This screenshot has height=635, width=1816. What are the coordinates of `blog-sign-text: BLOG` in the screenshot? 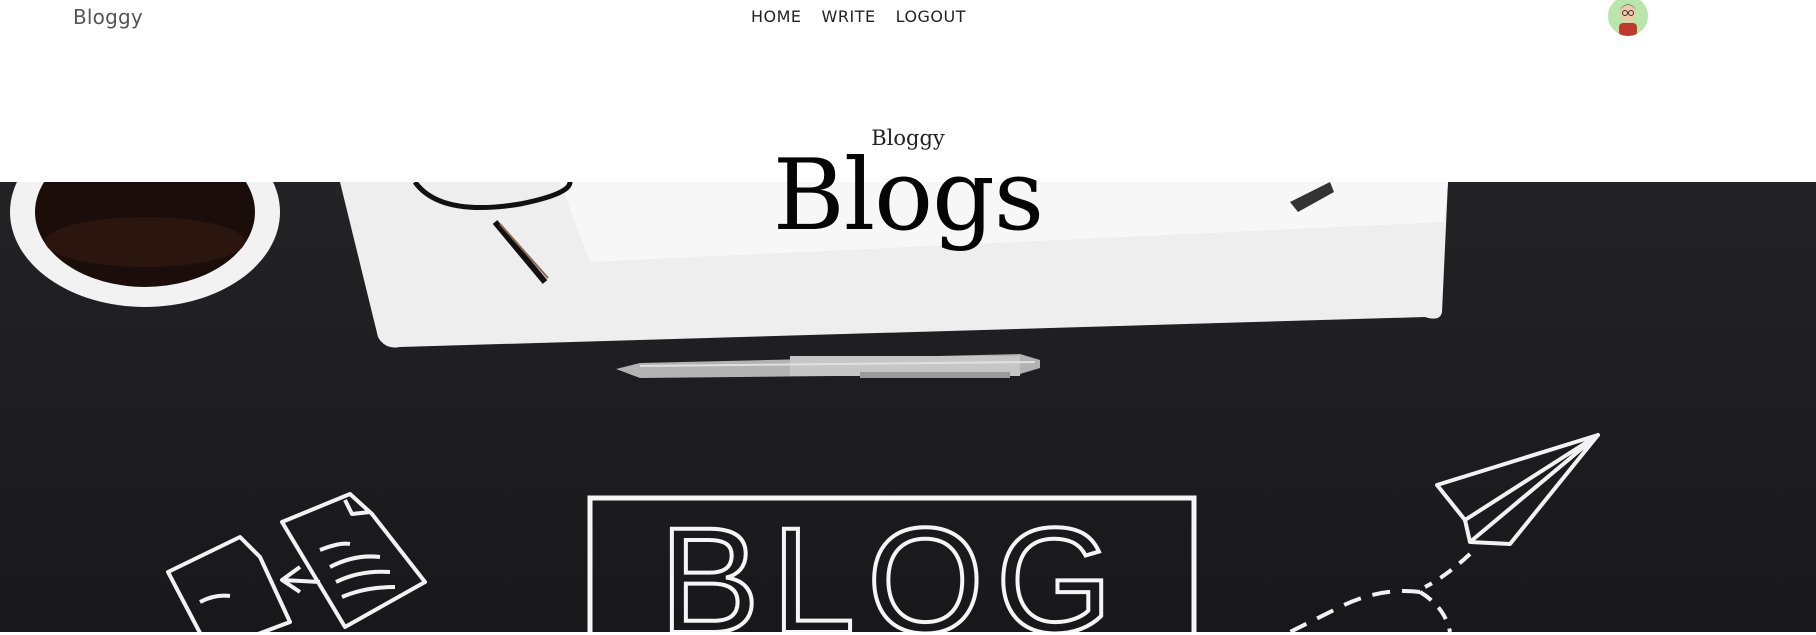 It's located at (892, 564).